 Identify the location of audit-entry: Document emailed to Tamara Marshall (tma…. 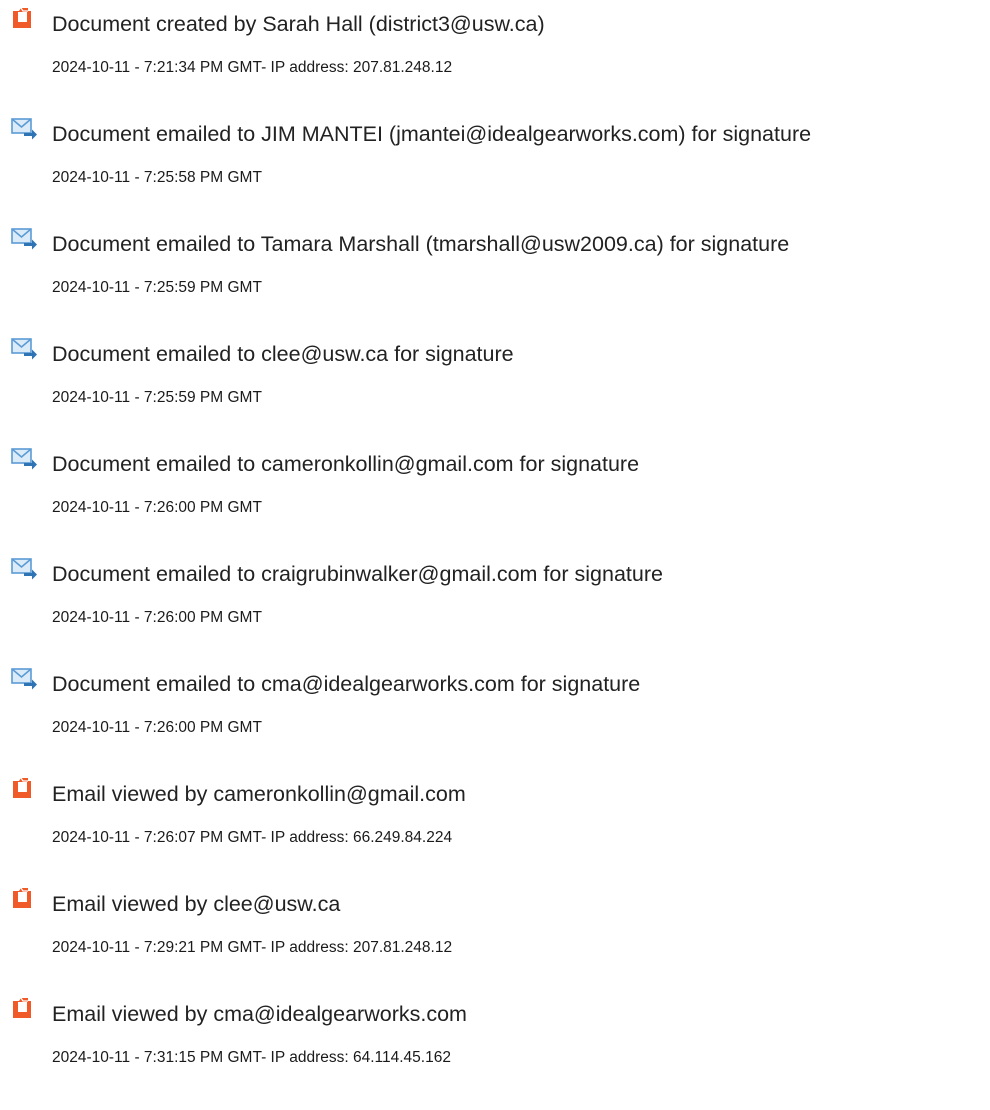
(495, 275).